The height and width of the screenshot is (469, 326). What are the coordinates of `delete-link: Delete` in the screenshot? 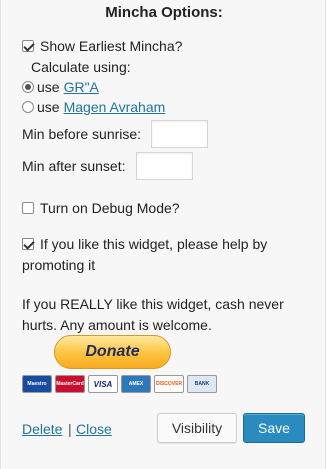 It's located at (42, 429).